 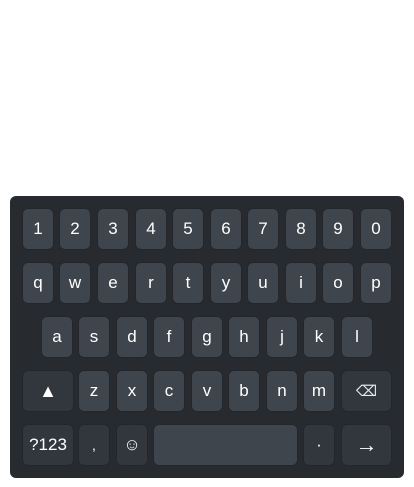 What do you see at coordinates (226, 283) in the screenshot?
I see `key-y: y` at bounding box center [226, 283].